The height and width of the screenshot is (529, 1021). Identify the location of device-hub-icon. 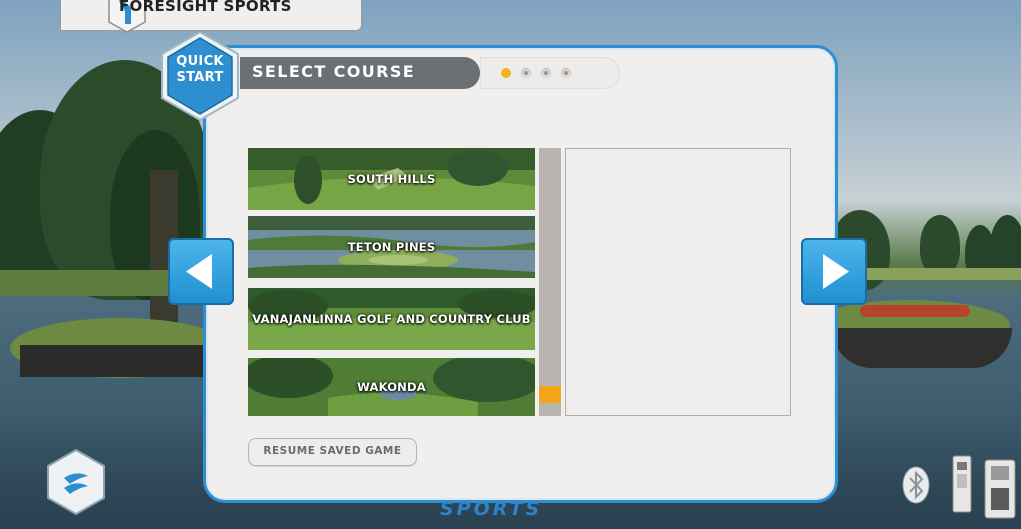
(1000, 489).